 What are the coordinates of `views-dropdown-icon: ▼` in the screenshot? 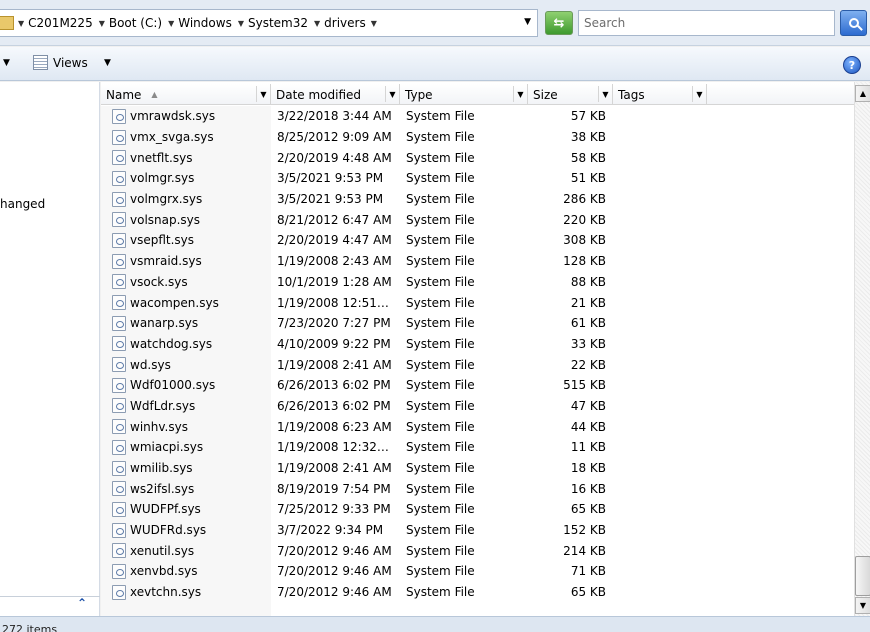 It's located at (107, 63).